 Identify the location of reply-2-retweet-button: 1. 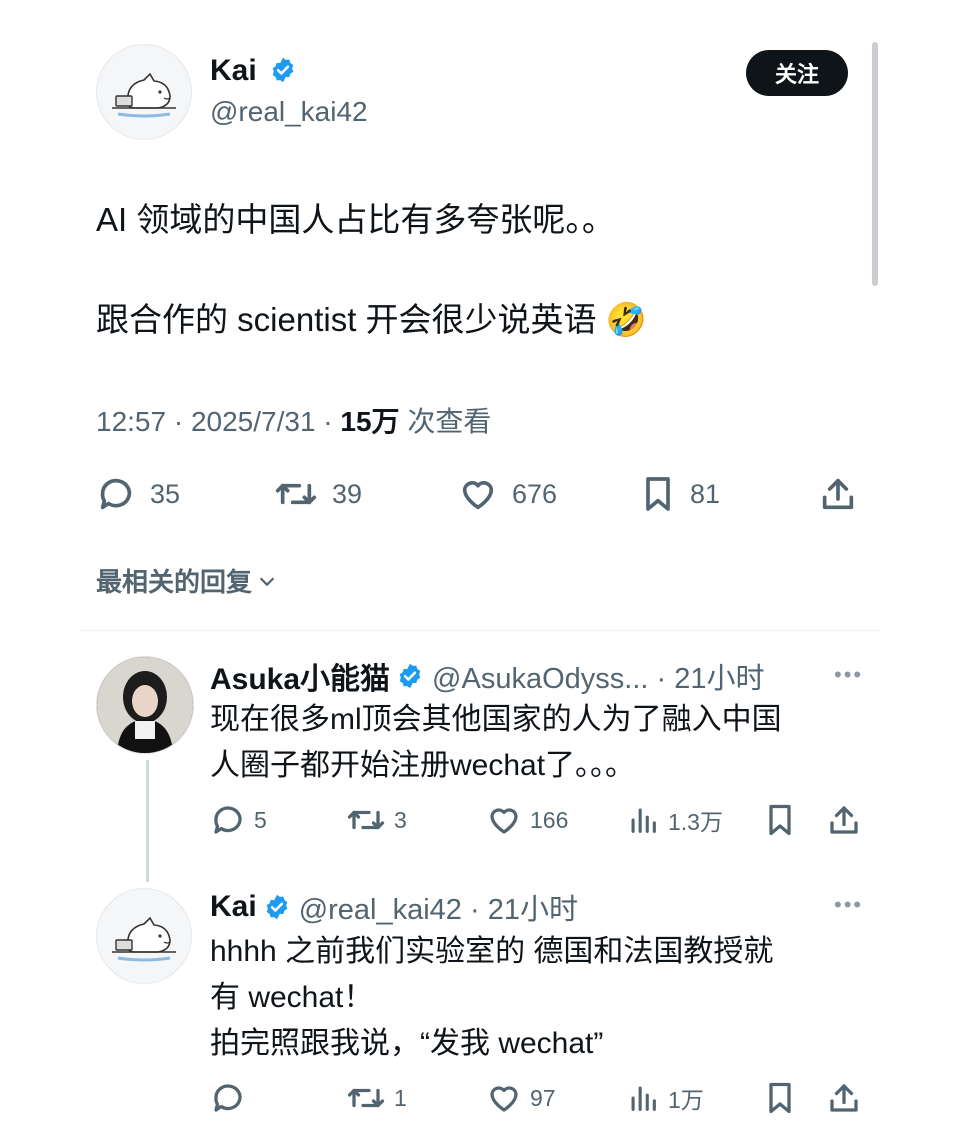
(376, 1098).